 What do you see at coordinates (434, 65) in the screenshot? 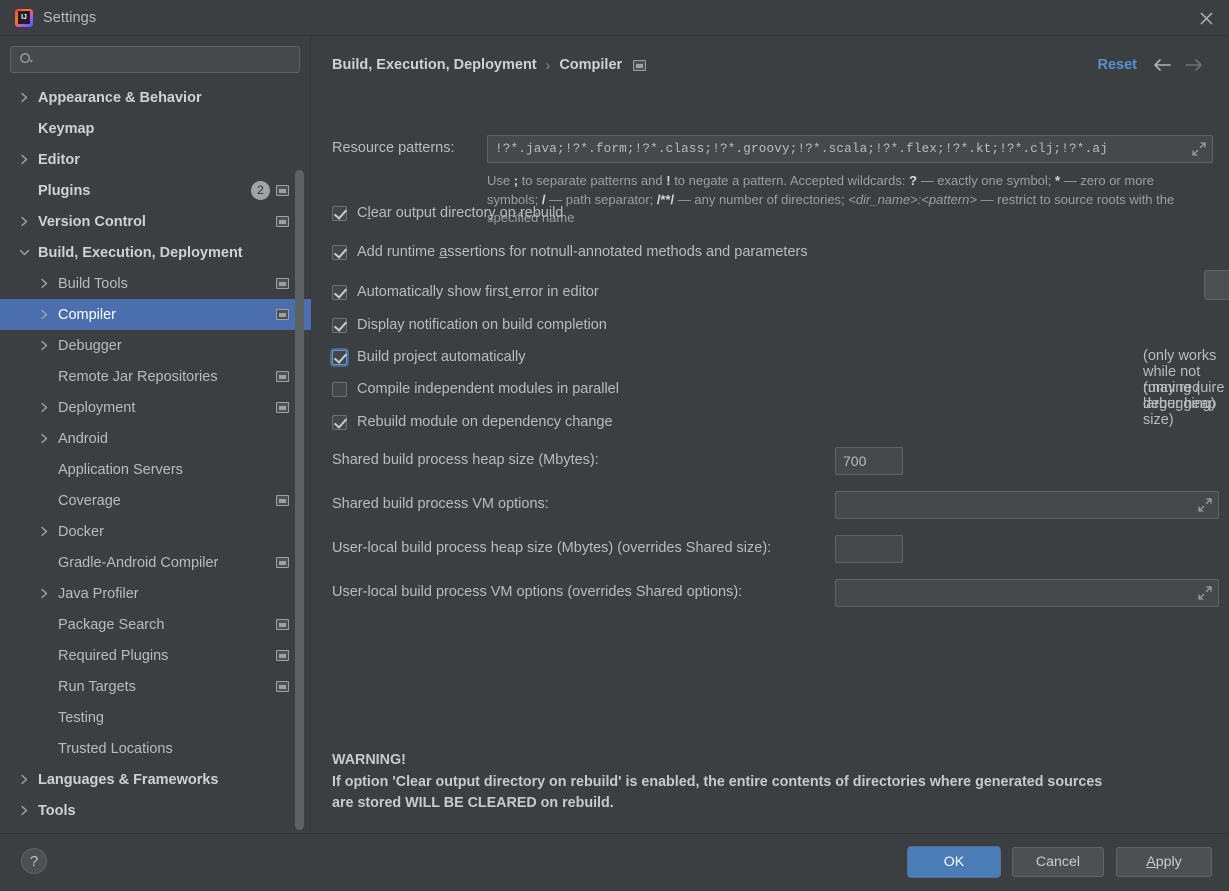
I see `breadcrumb-parent: Build, Execution, Deployment` at bounding box center [434, 65].